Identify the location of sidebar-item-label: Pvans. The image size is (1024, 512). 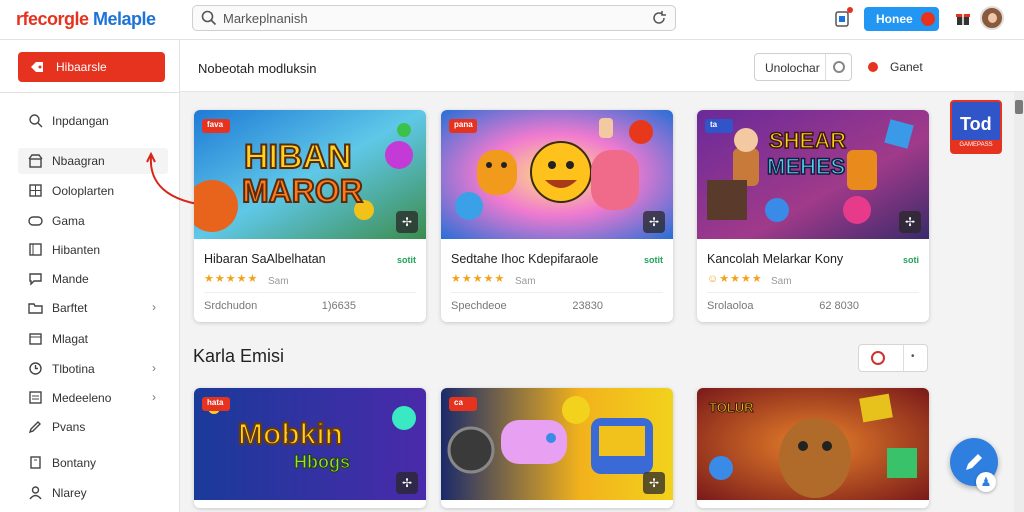
(69, 427).